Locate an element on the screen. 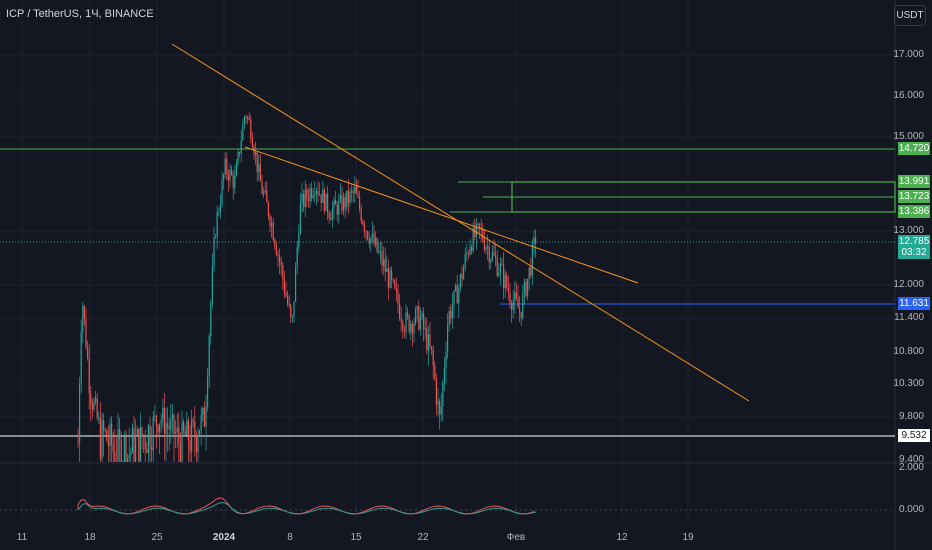  price-badge-value: 13.991 is located at coordinates (914, 181).